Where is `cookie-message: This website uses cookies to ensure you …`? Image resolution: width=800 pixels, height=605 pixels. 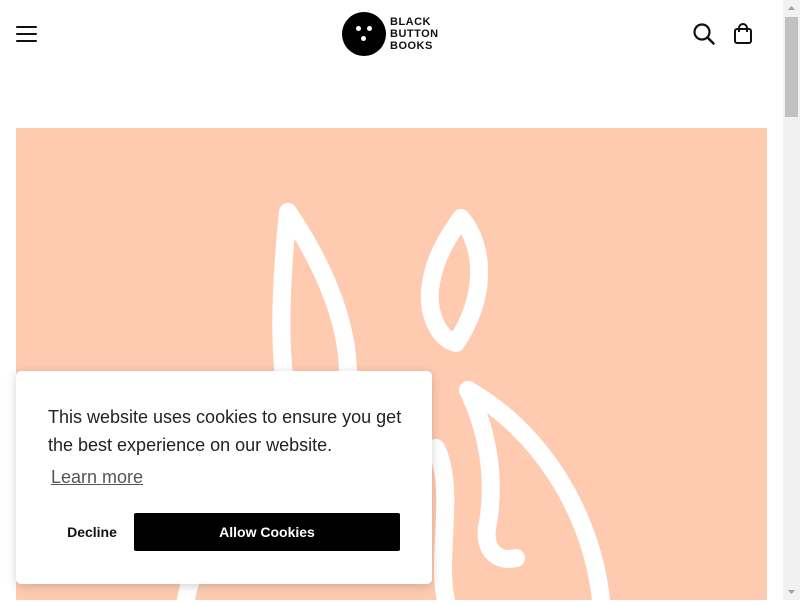 cookie-message: This website uses cookies to ensure you … is located at coordinates (225, 431).